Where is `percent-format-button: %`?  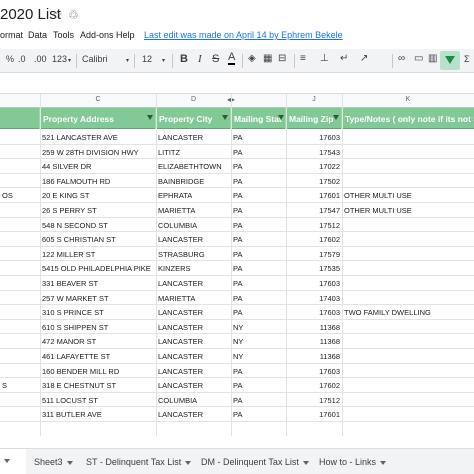 percent-format-button: % is located at coordinates (10, 59).